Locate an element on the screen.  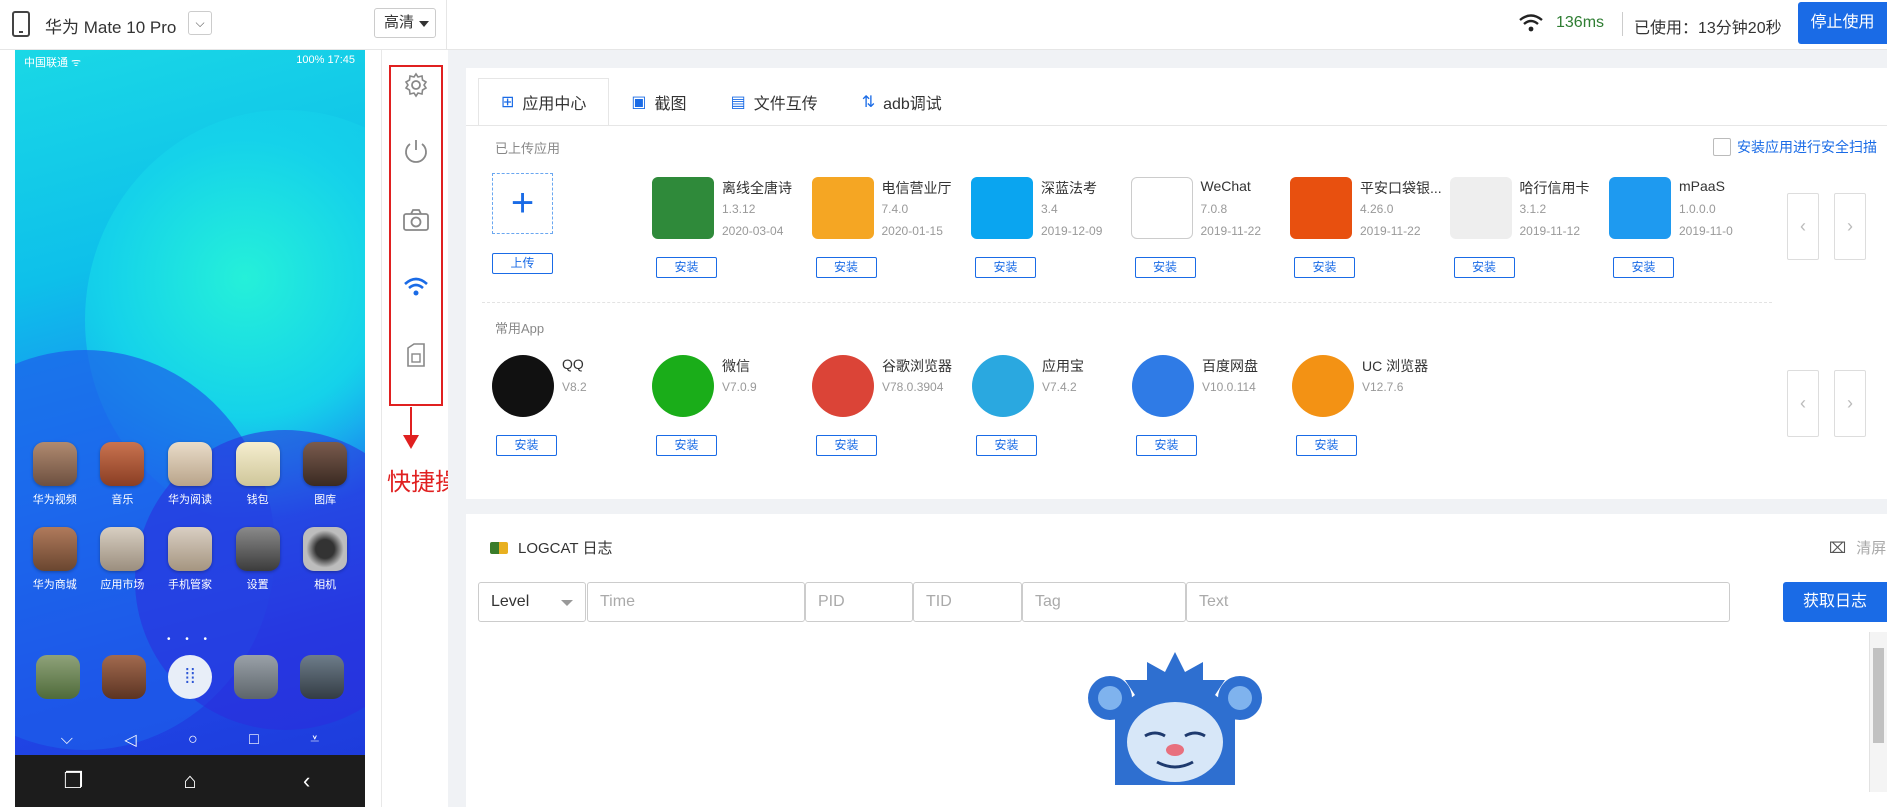
home-app: 华为商城 is located at coordinates (55, 559).